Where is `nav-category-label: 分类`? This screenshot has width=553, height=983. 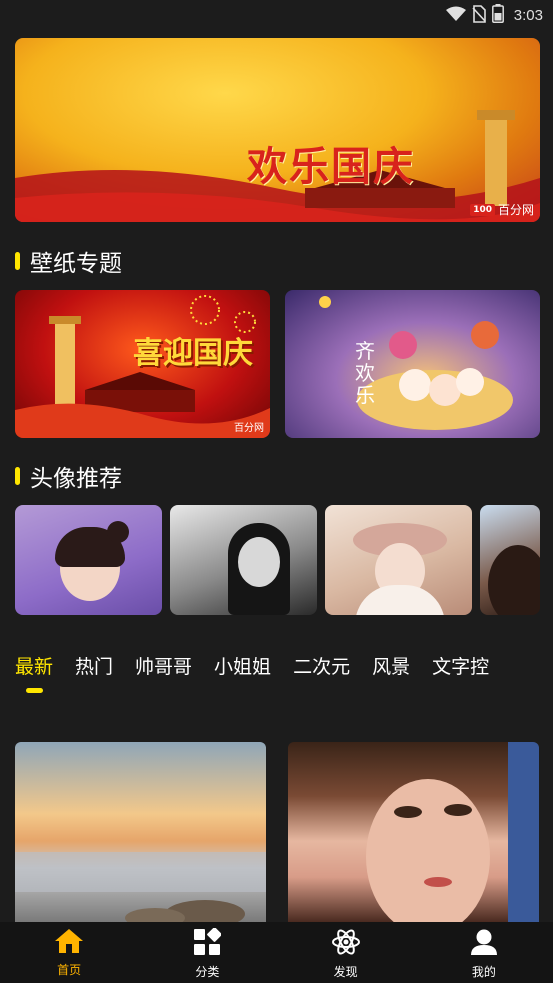 nav-category-label: 分类 is located at coordinates (207, 972).